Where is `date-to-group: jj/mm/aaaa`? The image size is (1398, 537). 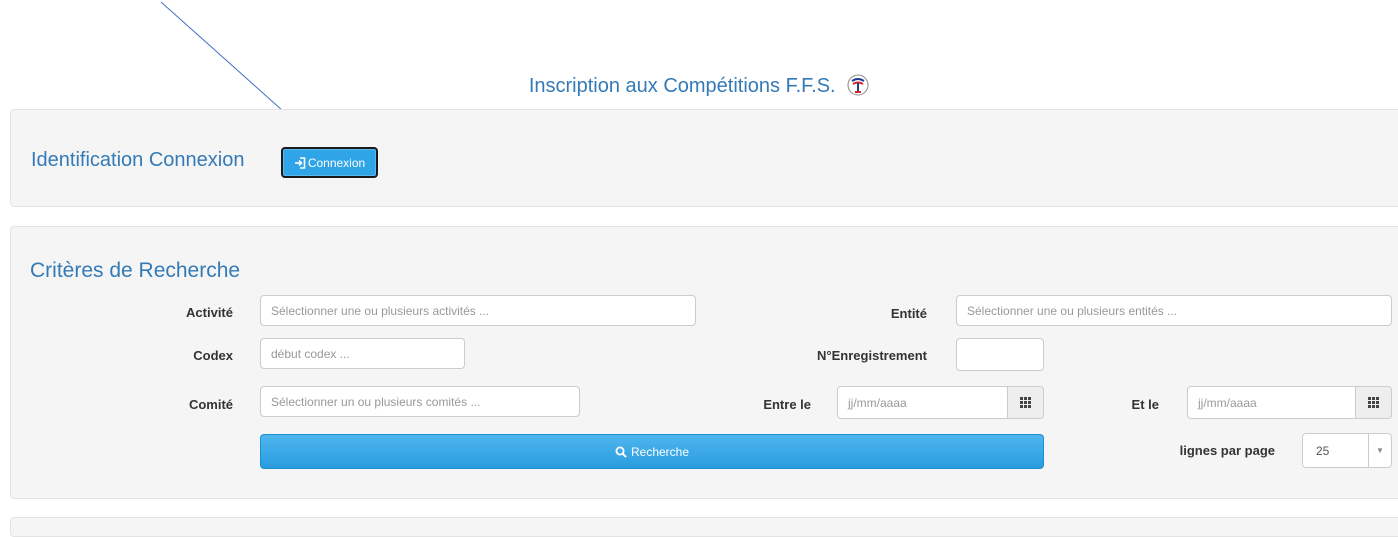 date-to-group: jj/mm/aaaa is located at coordinates (1289, 402).